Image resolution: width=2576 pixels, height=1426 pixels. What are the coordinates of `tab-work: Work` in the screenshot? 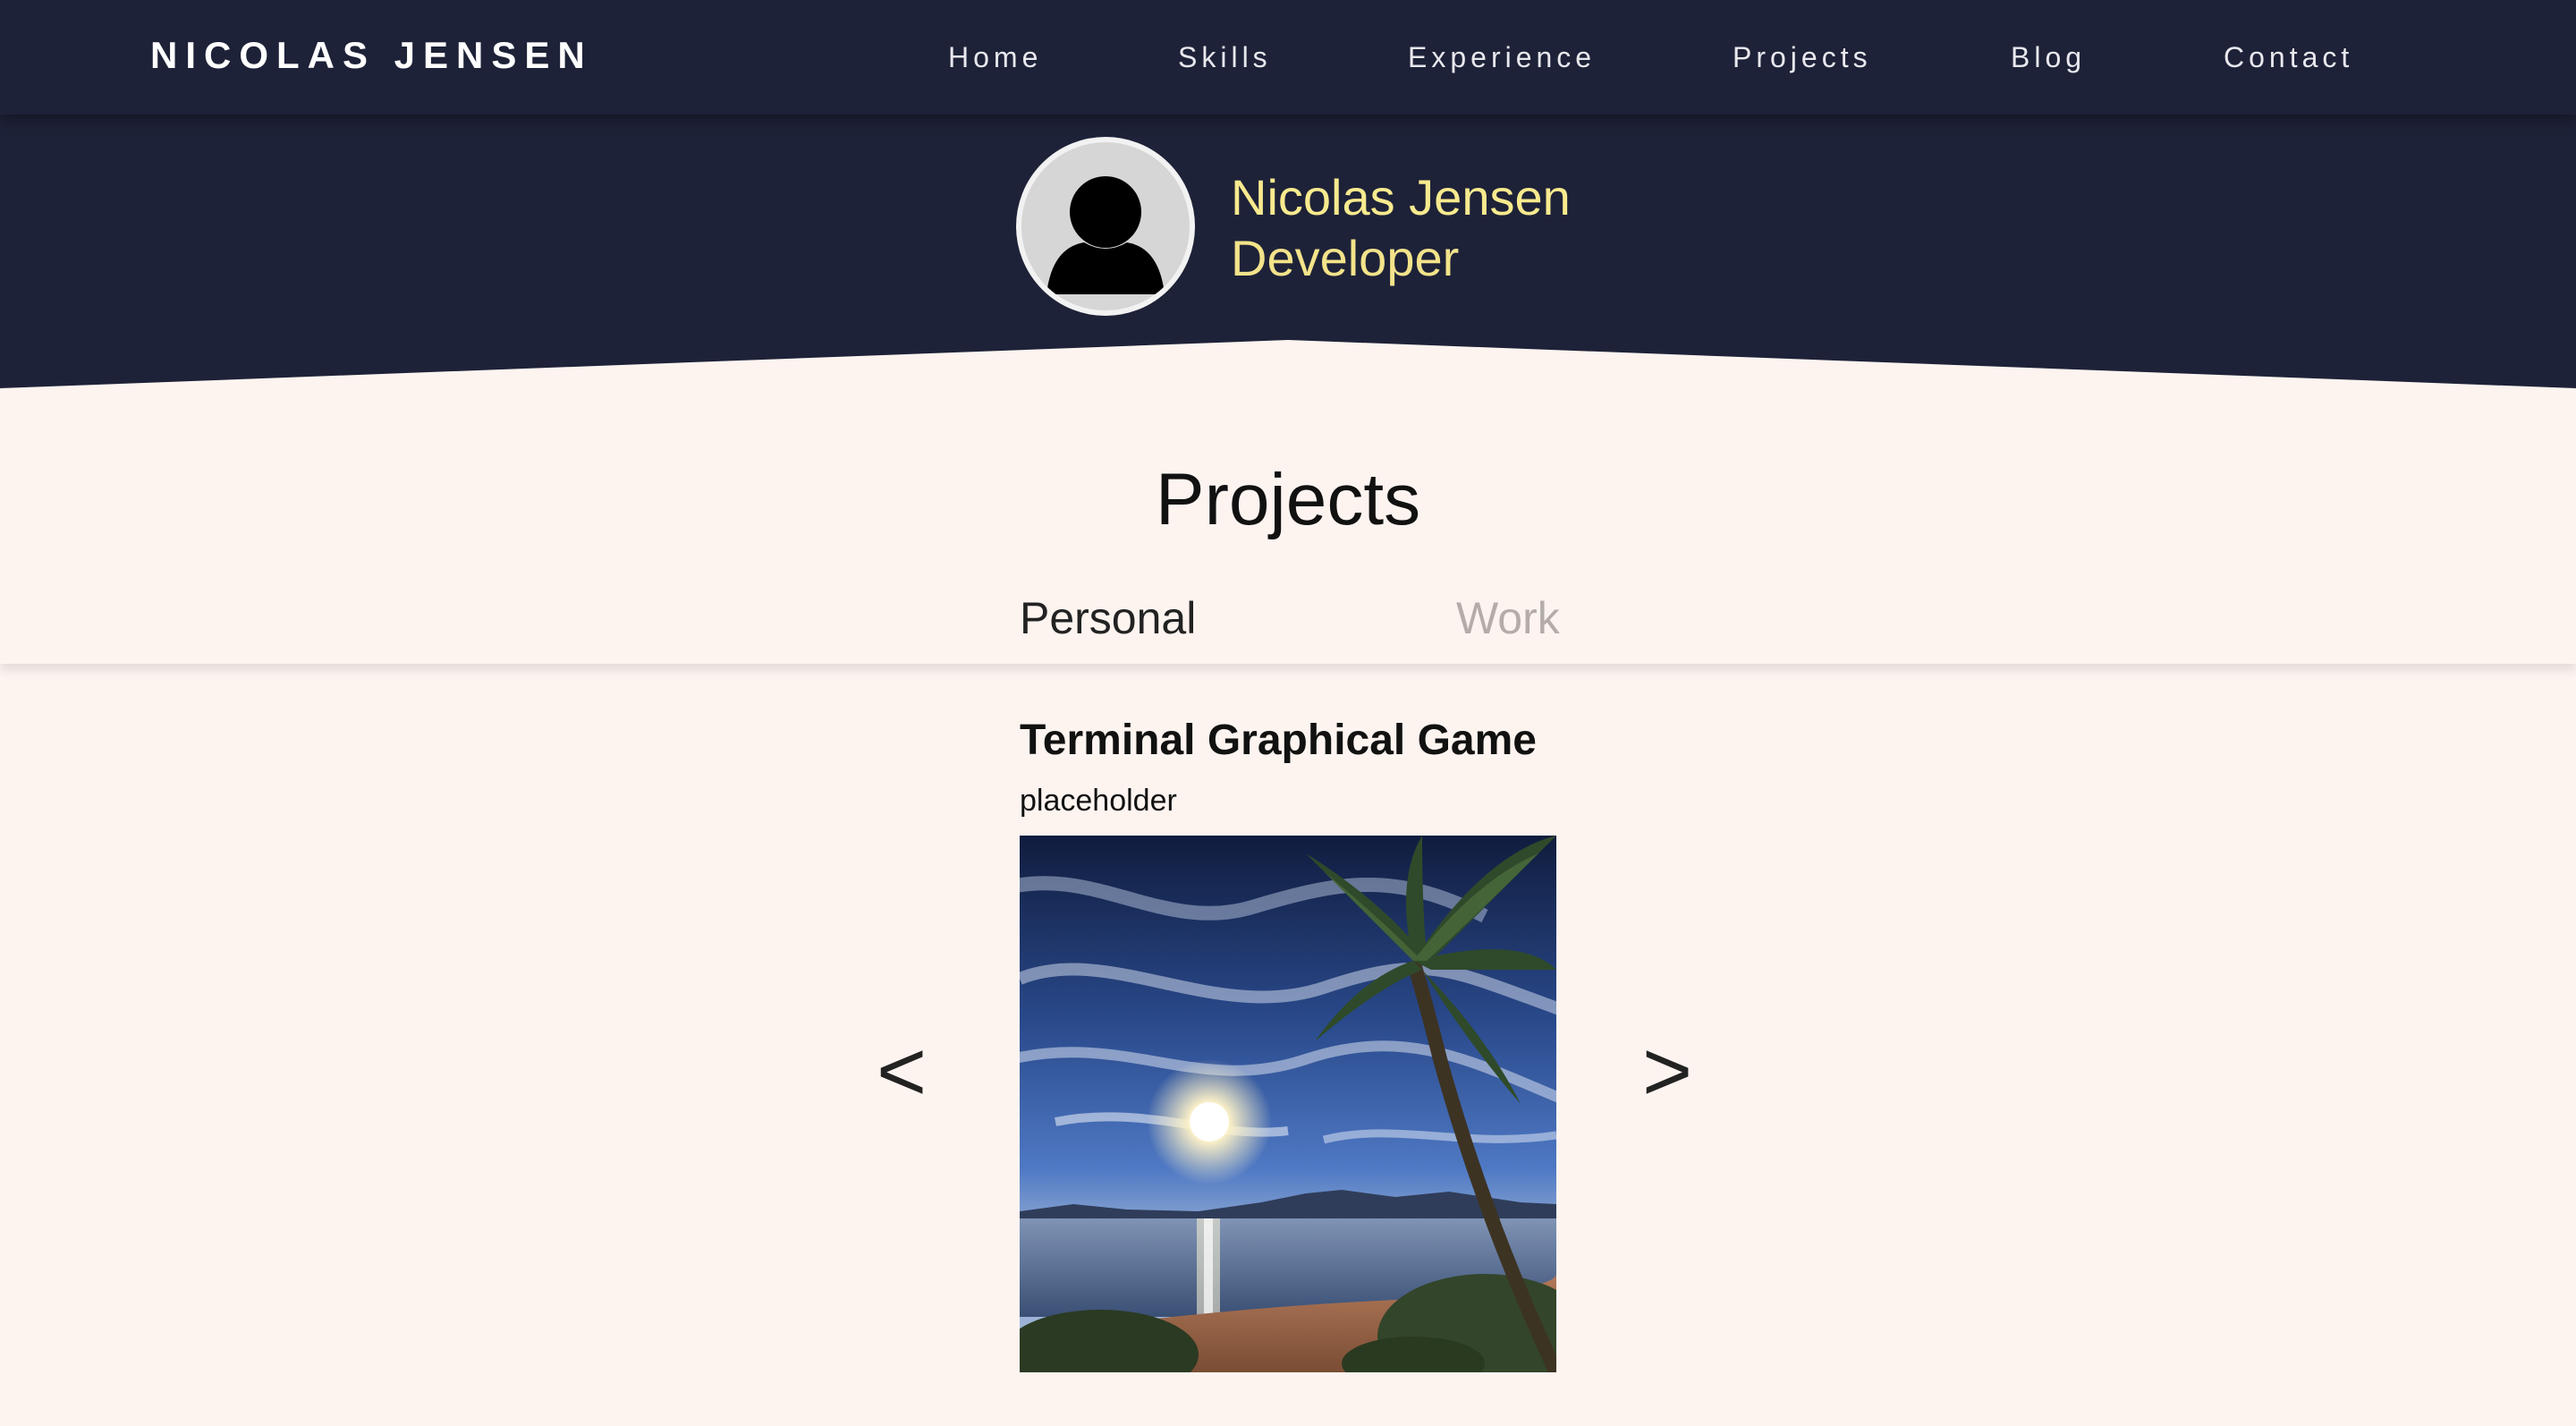 It's located at (1508, 618).